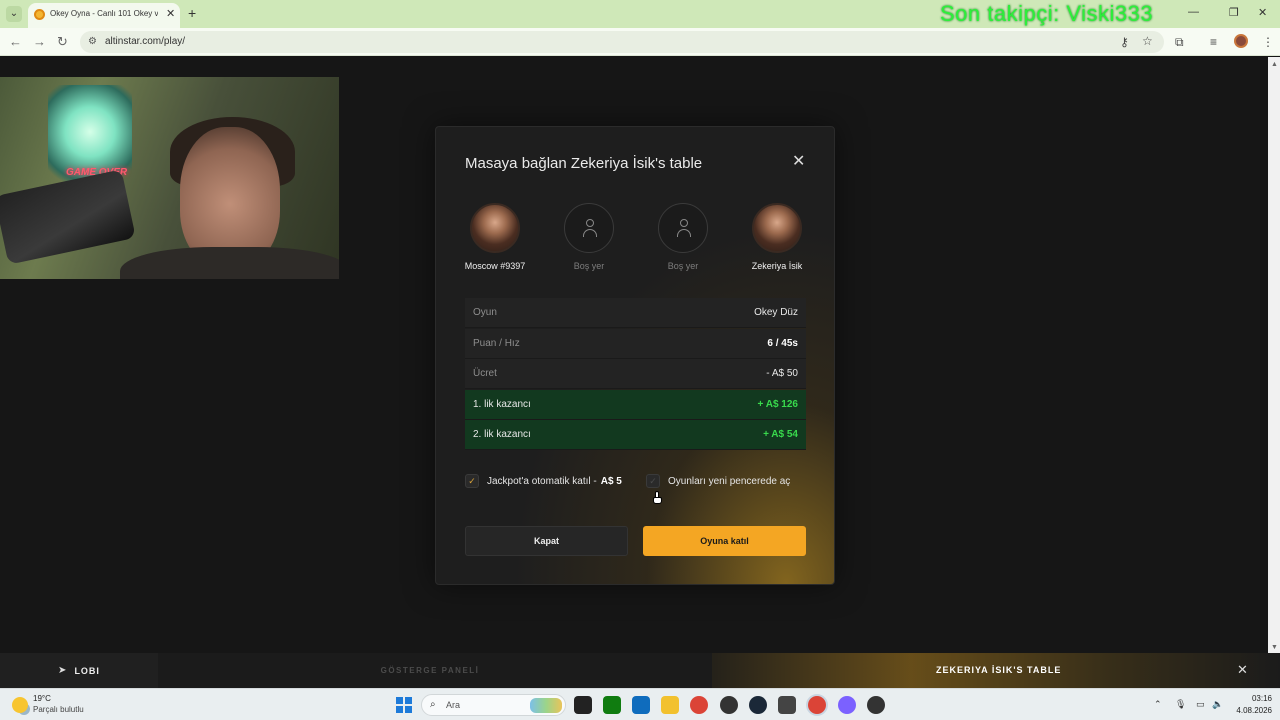  Describe the element at coordinates (39, 41) in the screenshot. I see `forward-icon: →` at that location.